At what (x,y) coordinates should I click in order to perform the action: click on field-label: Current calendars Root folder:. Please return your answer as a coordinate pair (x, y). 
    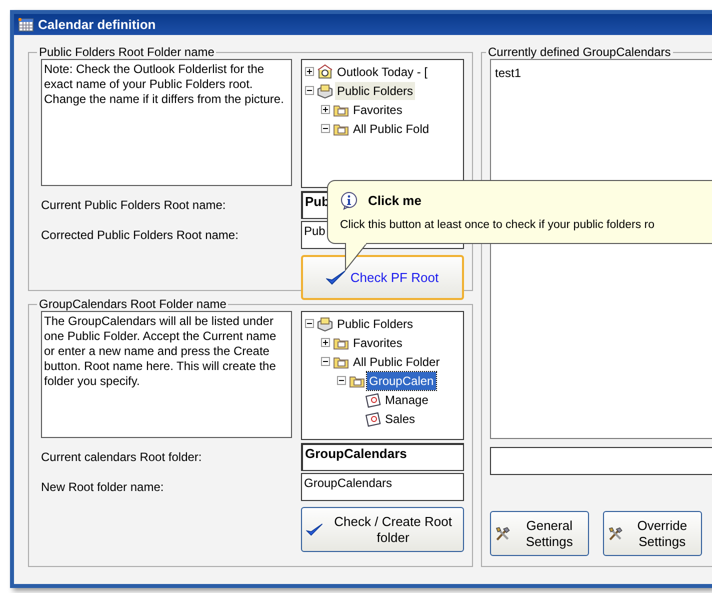
    Looking at the image, I should click on (122, 457).